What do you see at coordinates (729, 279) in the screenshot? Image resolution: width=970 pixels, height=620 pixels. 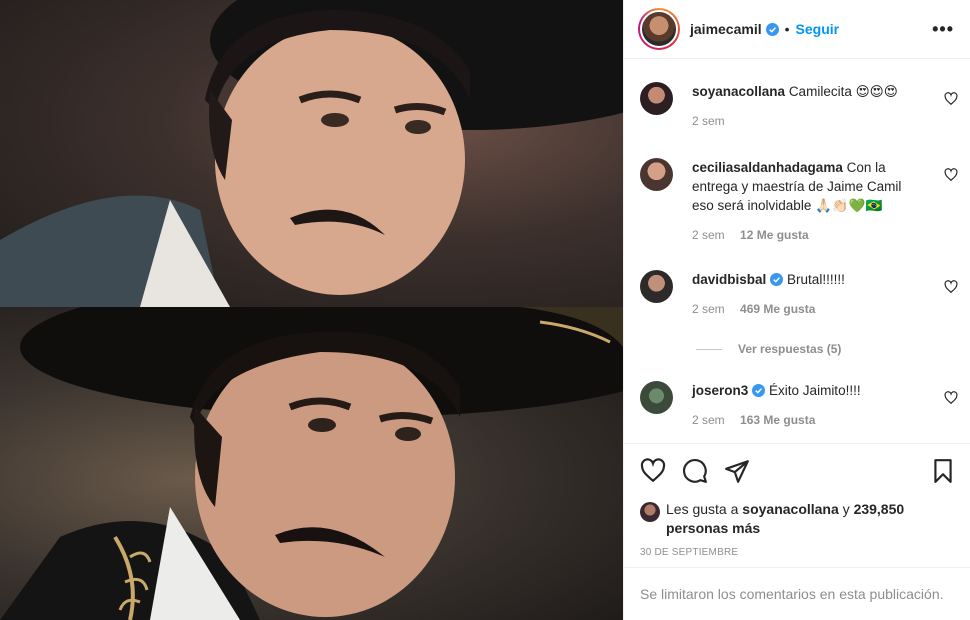 I see `commenter-username: davidbisbal` at bounding box center [729, 279].